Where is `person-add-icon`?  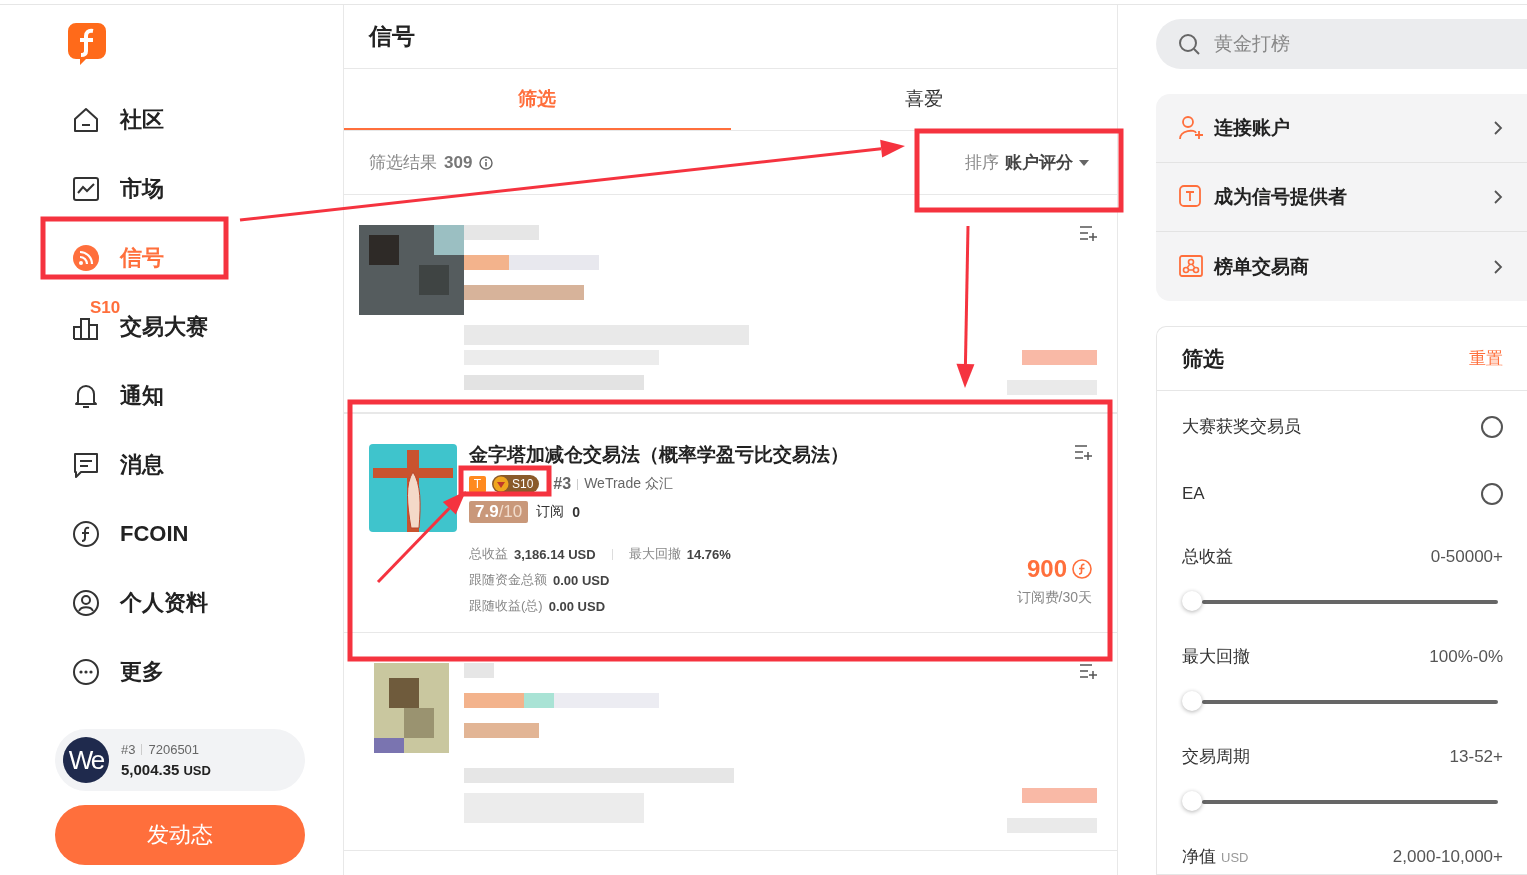 person-add-icon is located at coordinates (1191, 128).